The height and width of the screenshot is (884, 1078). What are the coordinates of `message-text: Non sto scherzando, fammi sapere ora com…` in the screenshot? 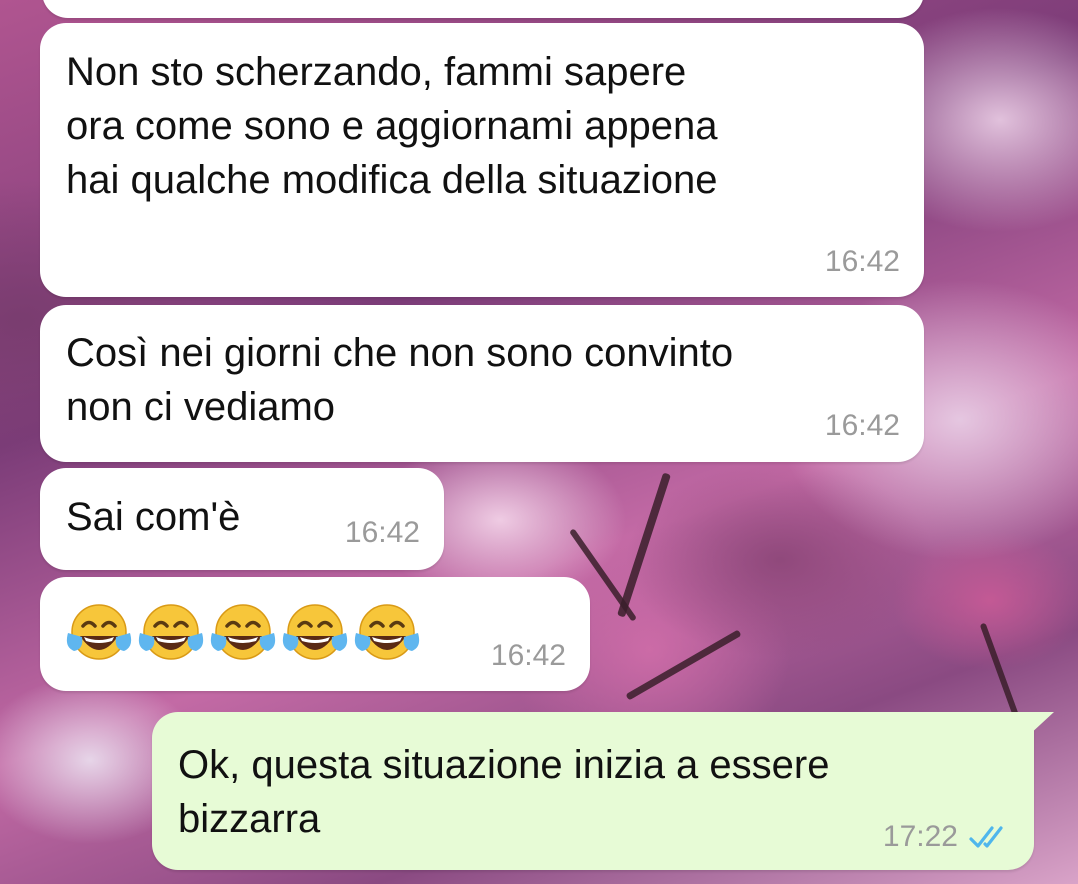 It's located at (392, 126).